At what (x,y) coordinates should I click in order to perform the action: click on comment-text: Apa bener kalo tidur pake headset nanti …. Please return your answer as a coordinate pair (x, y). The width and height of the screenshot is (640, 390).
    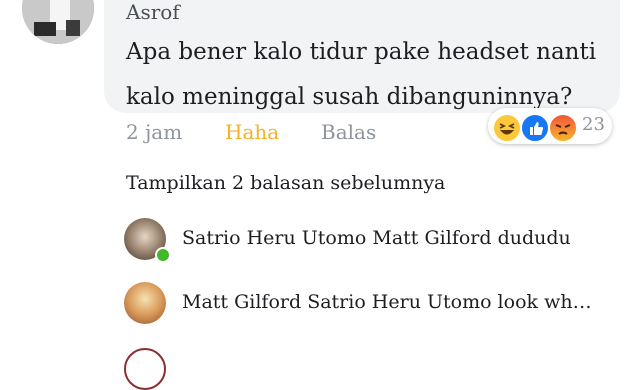
    Looking at the image, I should click on (361, 74).